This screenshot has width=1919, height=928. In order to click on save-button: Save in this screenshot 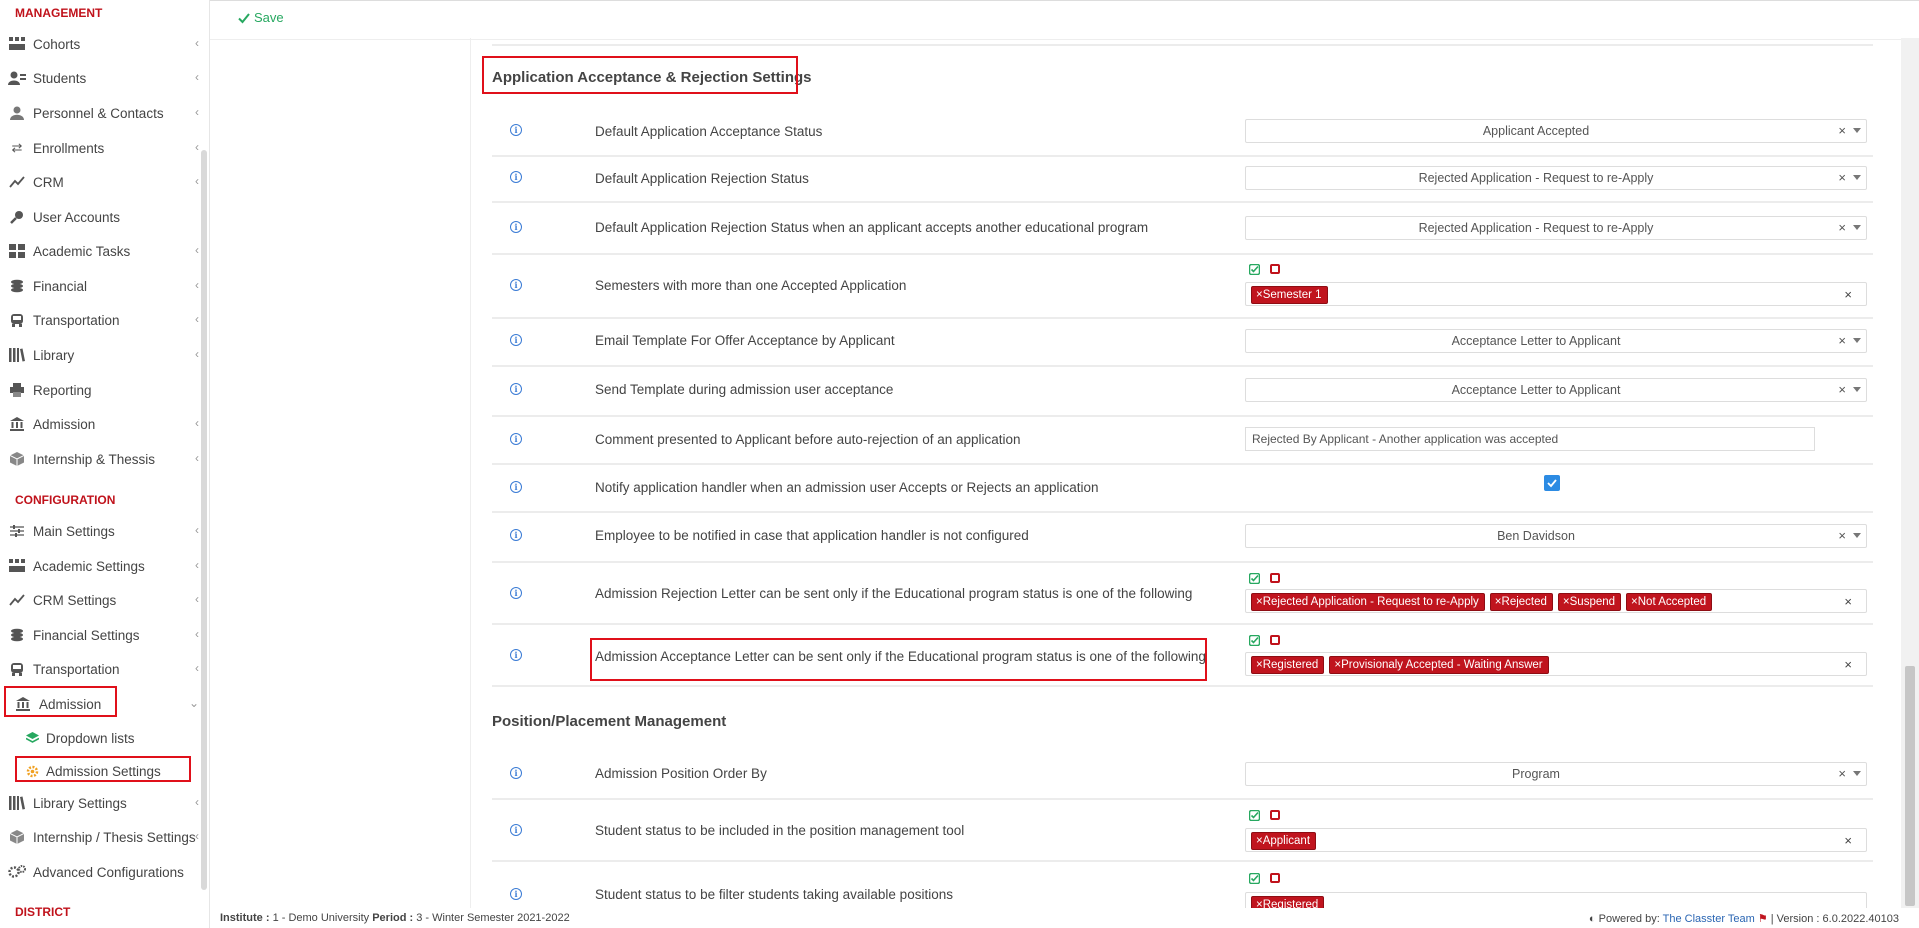, I will do `click(261, 17)`.